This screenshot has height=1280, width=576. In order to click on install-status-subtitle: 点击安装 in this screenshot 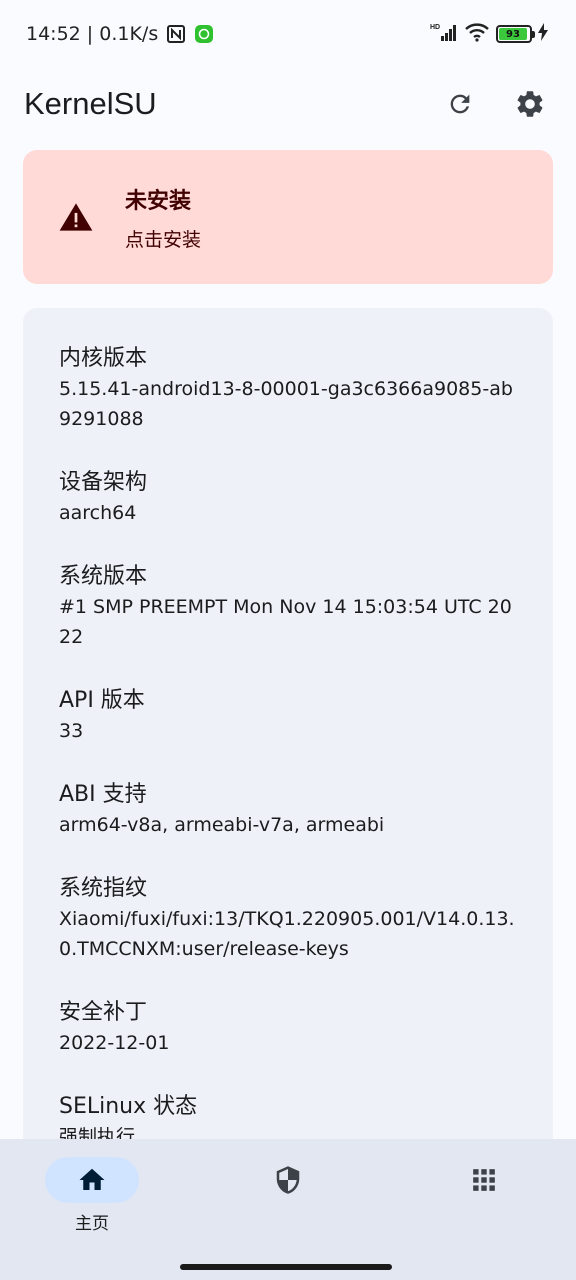, I will do `click(163, 239)`.